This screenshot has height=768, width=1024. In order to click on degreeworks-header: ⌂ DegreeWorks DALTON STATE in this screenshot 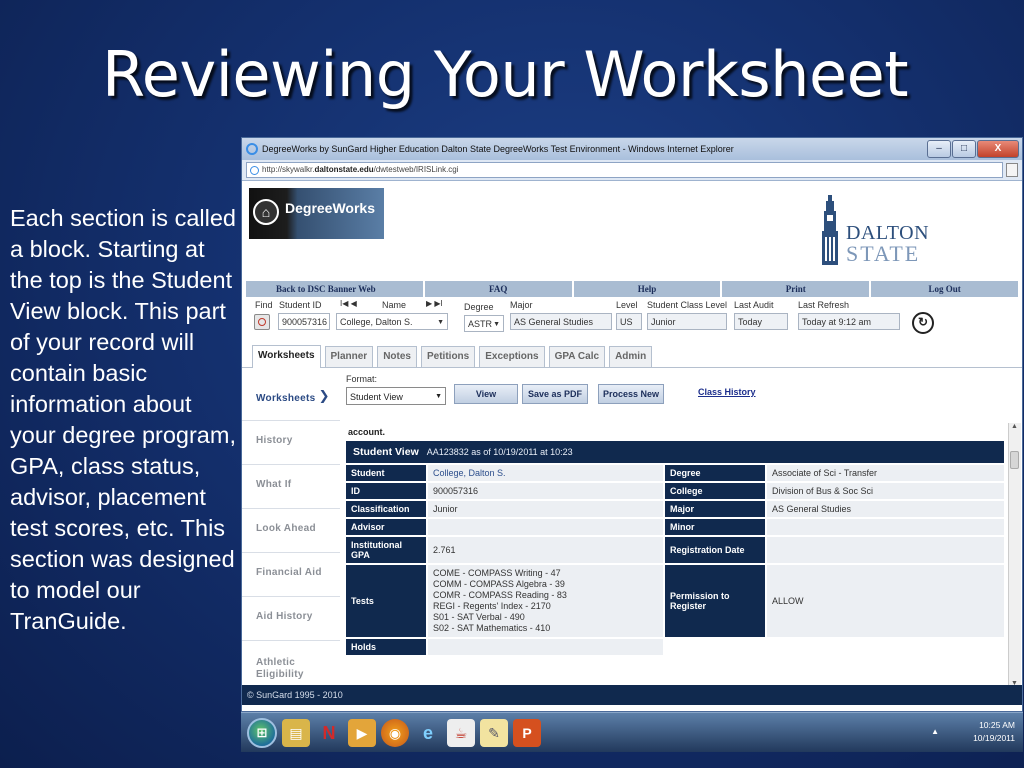, I will do `click(632, 231)`.